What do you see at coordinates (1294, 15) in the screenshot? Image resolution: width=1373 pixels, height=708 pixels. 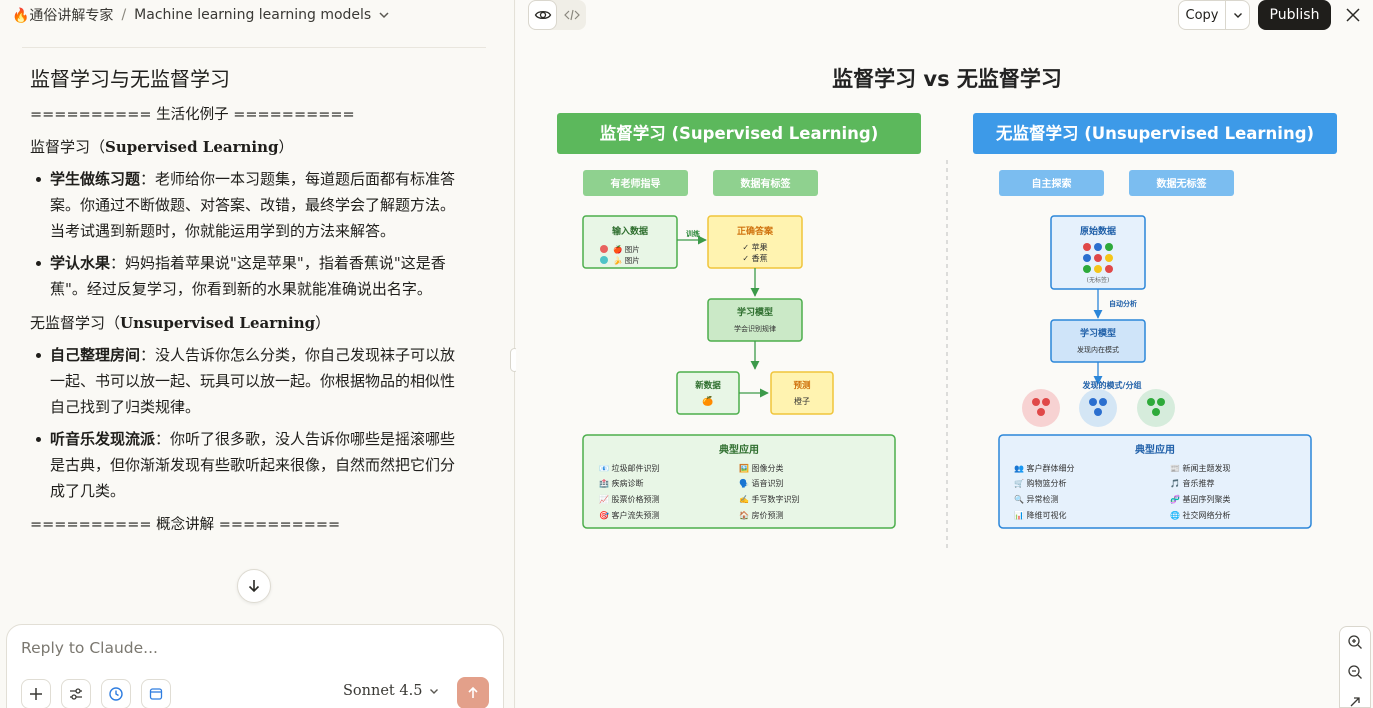 I see `publish-button: Publish` at bounding box center [1294, 15].